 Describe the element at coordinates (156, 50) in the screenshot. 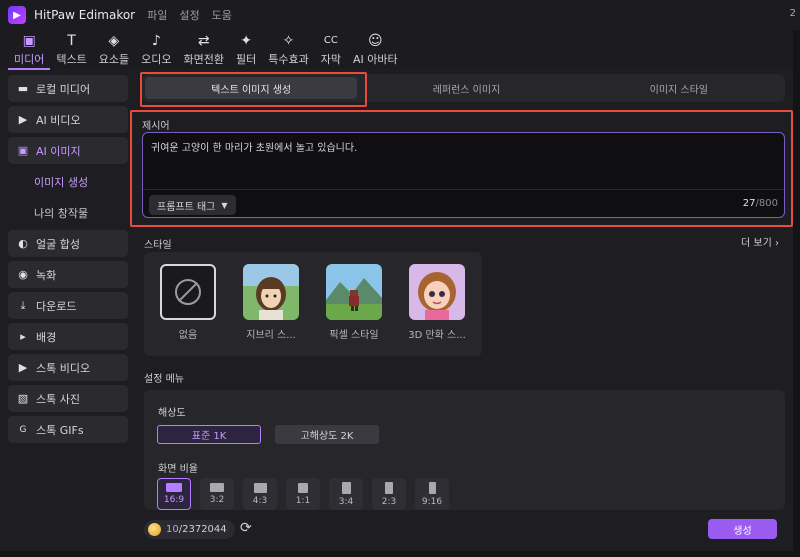

I see `tool-audio: ♪ 오디오` at that location.